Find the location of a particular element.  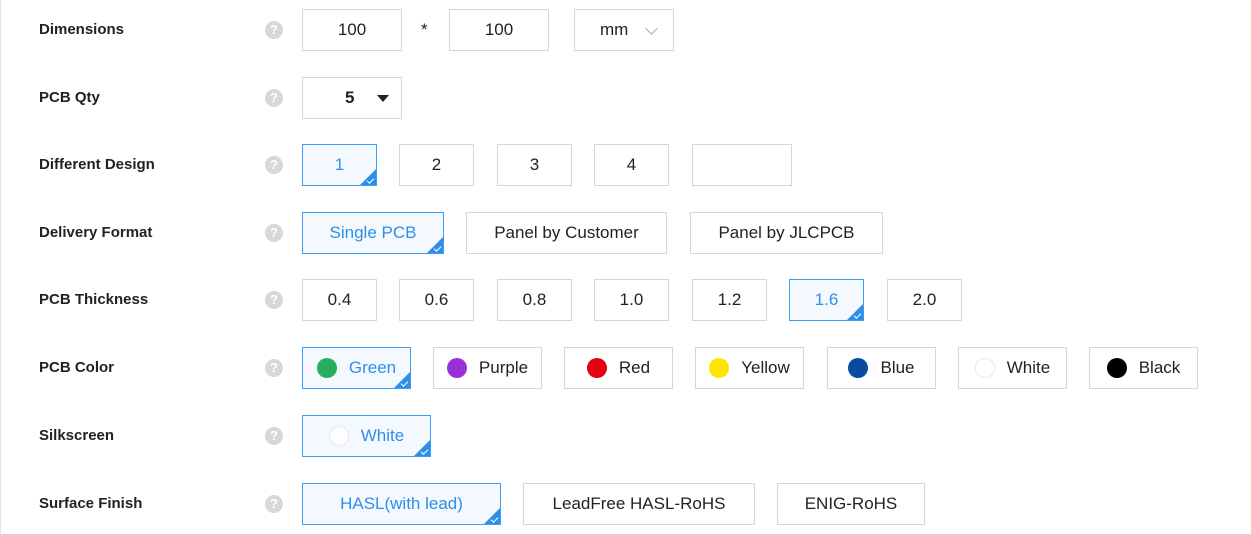

design-option-3: 3 is located at coordinates (534, 165).